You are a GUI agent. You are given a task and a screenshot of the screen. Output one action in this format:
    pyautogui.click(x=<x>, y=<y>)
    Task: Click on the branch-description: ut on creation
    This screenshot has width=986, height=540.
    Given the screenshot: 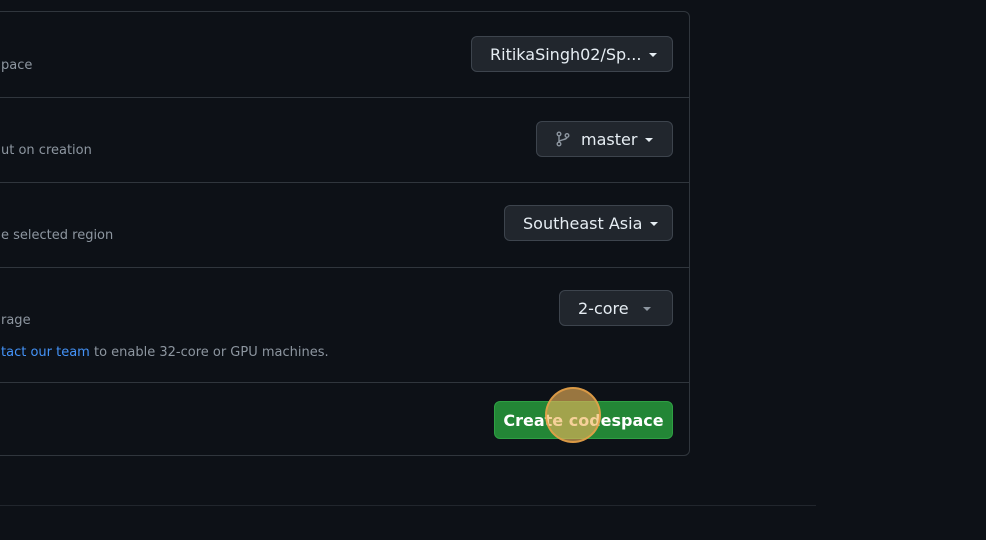 What is the action you would take?
    pyautogui.click(x=46, y=150)
    